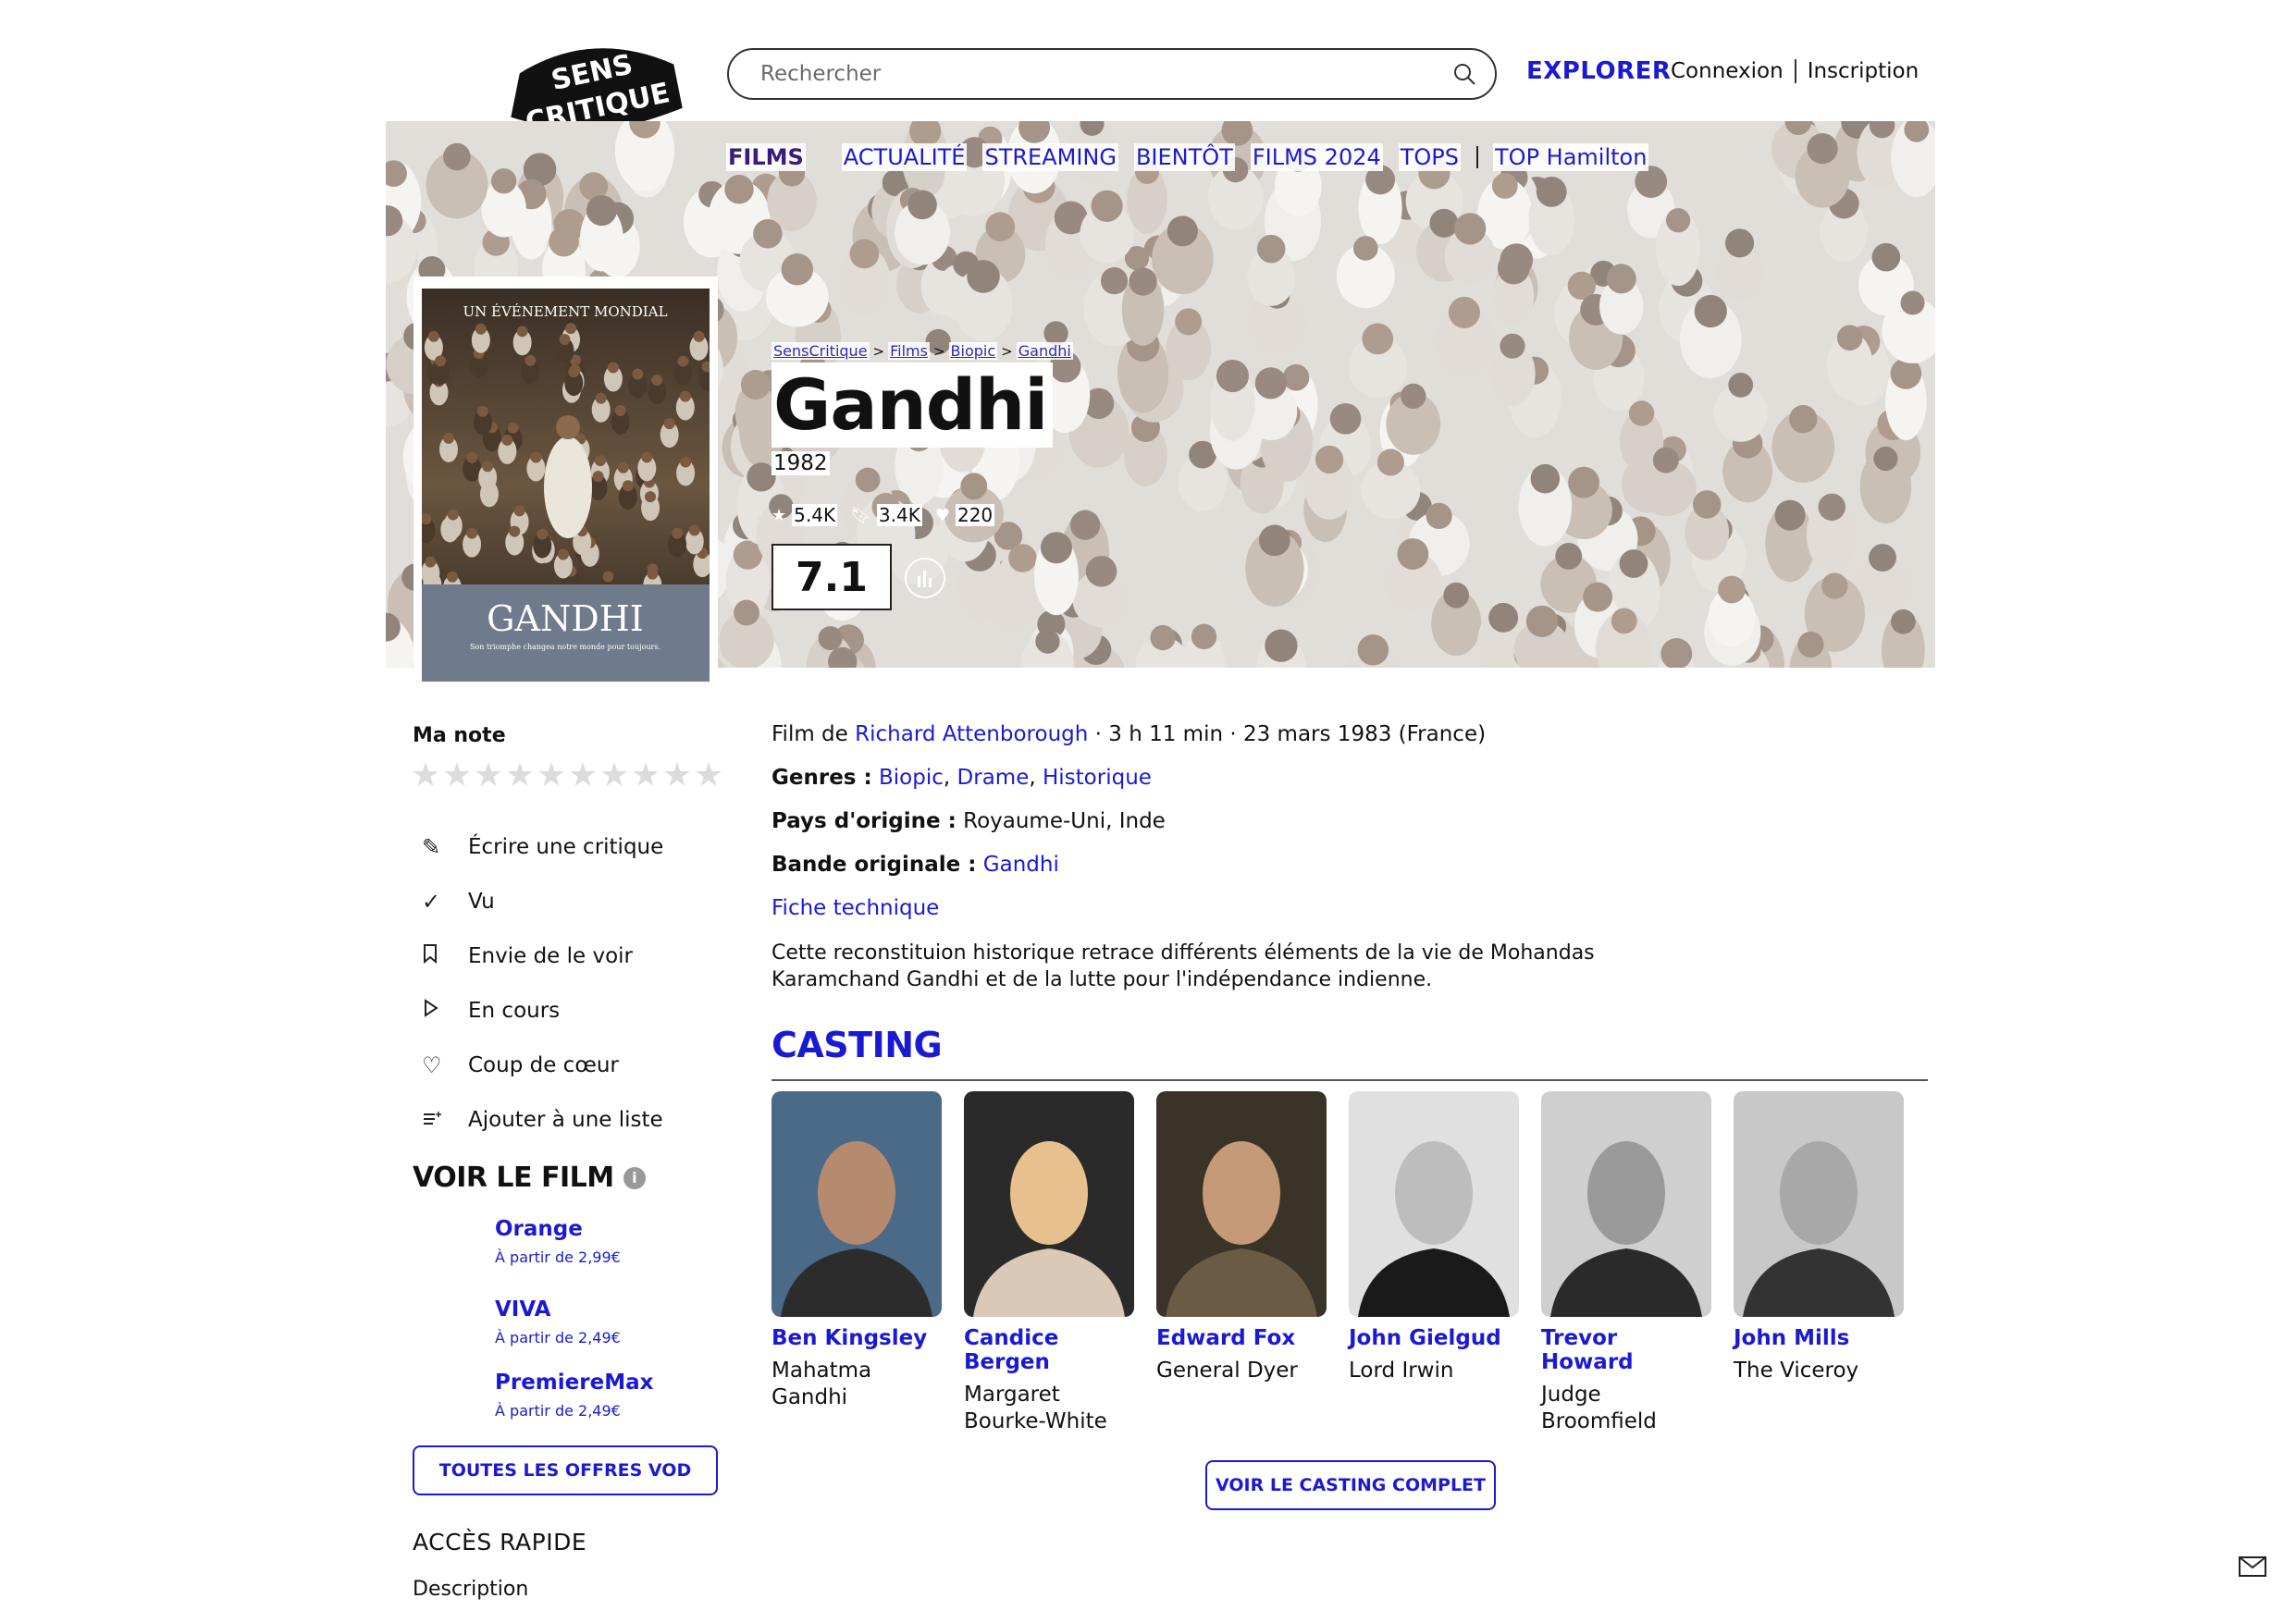  Describe the element at coordinates (1795, 71) in the screenshot. I see `auth-links: Connexion Inscription` at that location.